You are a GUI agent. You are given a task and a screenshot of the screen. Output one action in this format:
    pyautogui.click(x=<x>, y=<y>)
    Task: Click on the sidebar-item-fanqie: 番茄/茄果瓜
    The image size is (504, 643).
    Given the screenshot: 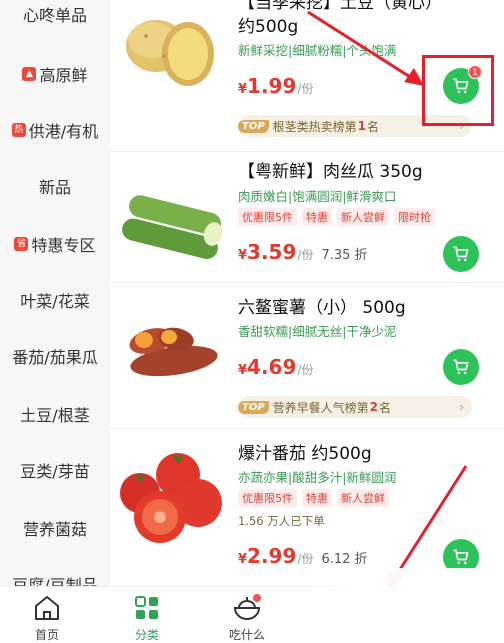 What is the action you would take?
    pyautogui.click(x=55, y=356)
    